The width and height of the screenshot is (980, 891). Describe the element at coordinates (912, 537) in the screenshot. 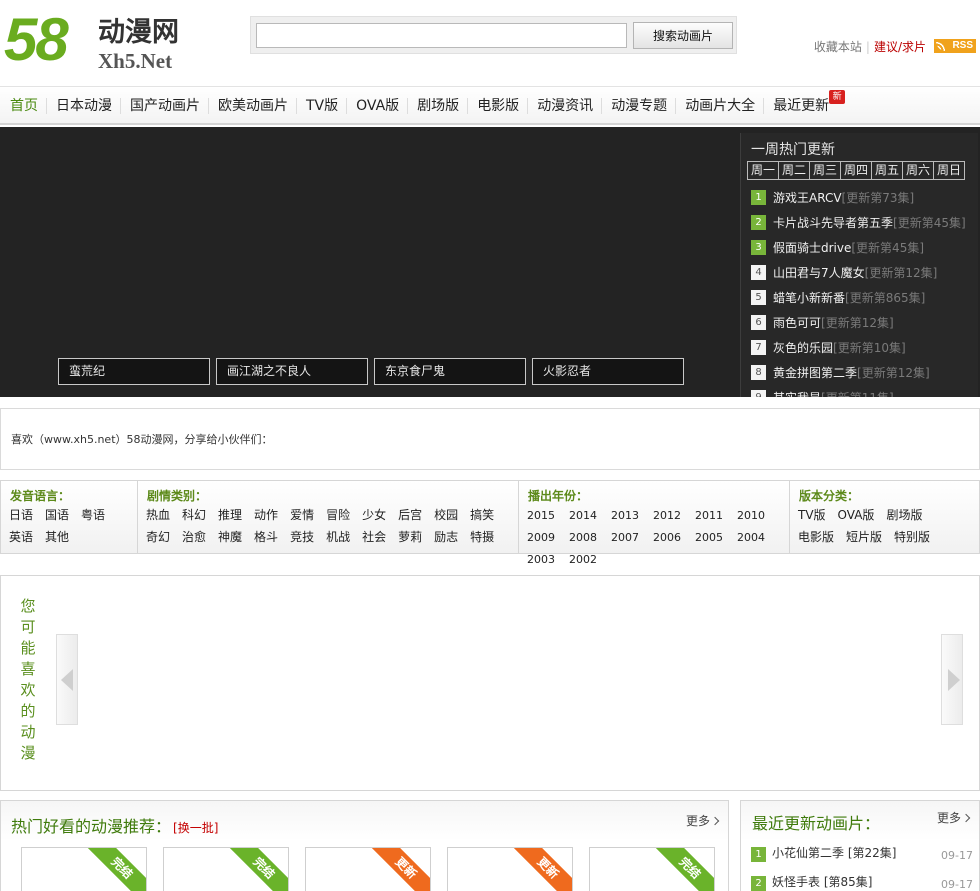

I see `category-link: 特别版` at that location.